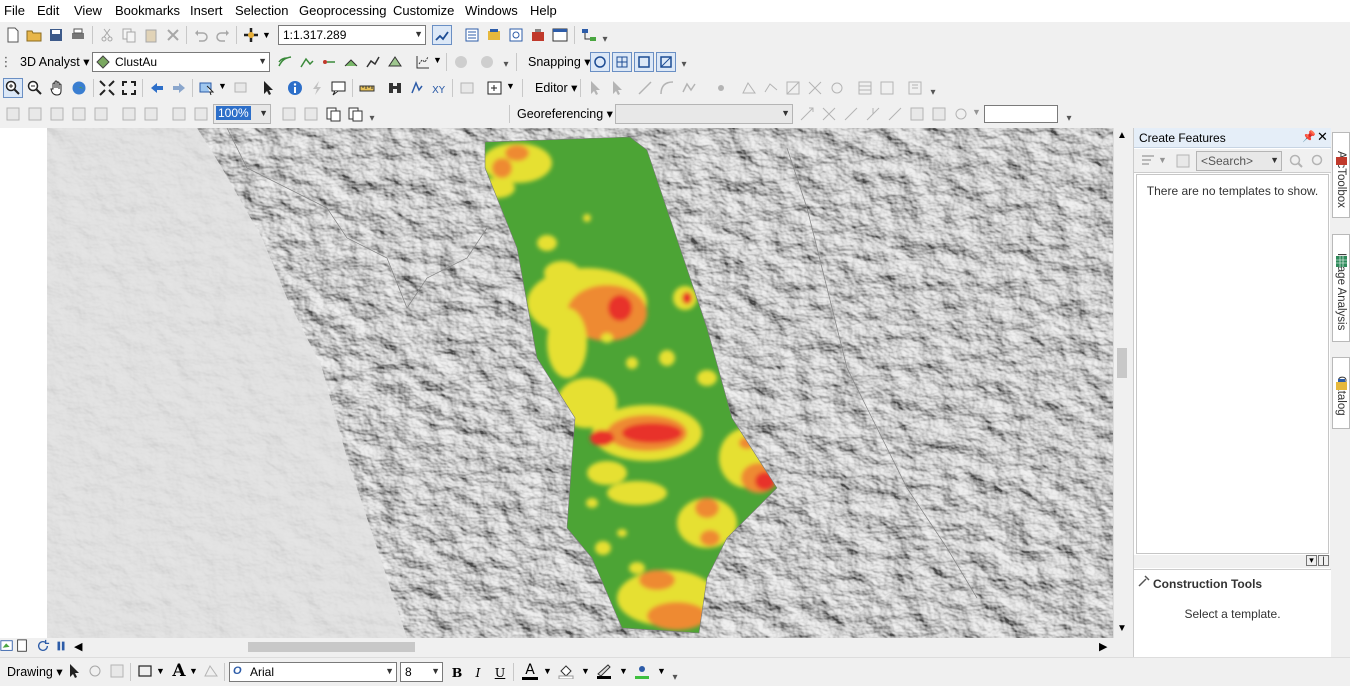 Image resolution: width=1350 pixels, height=686 pixels. I want to click on delete-icon, so click(173, 35).